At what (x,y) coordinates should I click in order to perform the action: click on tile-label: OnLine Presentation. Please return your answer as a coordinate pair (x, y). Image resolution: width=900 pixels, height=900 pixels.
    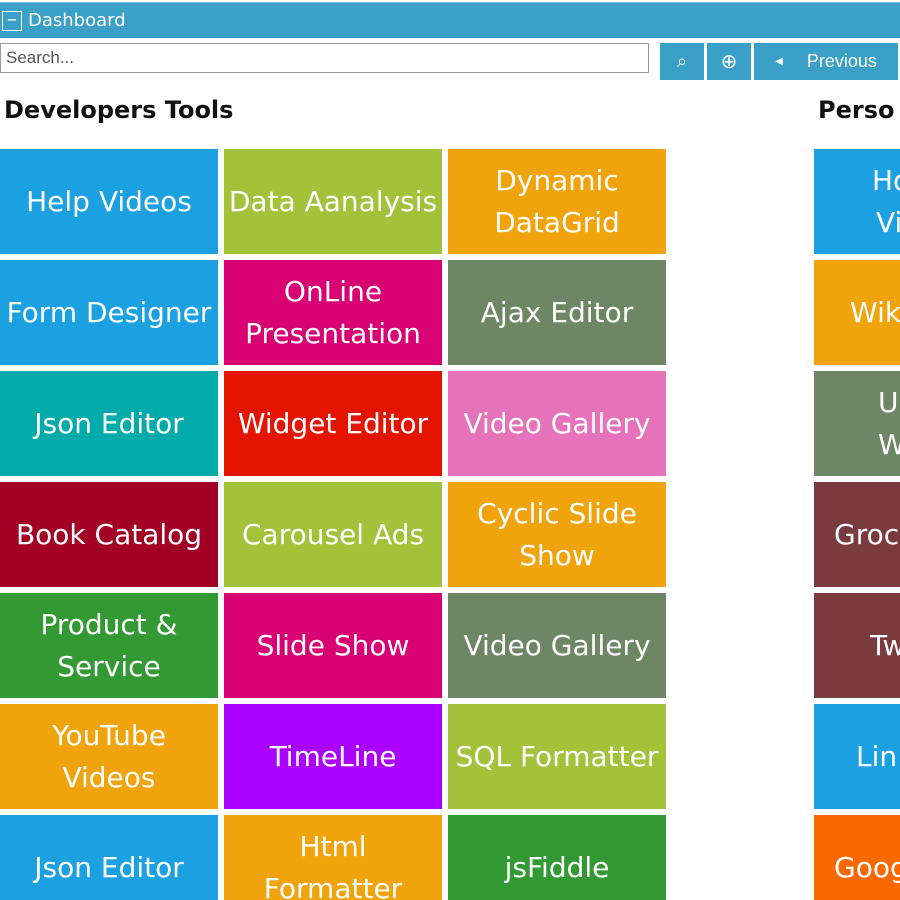
    Looking at the image, I should click on (333, 312).